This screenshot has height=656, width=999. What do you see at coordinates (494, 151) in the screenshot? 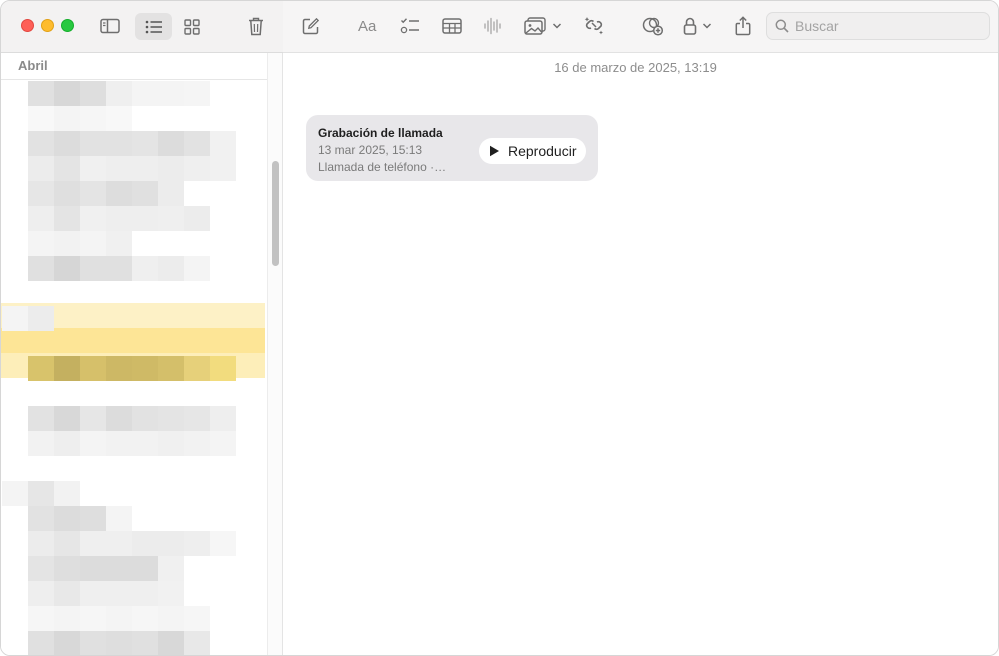
I see `play-icon` at bounding box center [494, 151].